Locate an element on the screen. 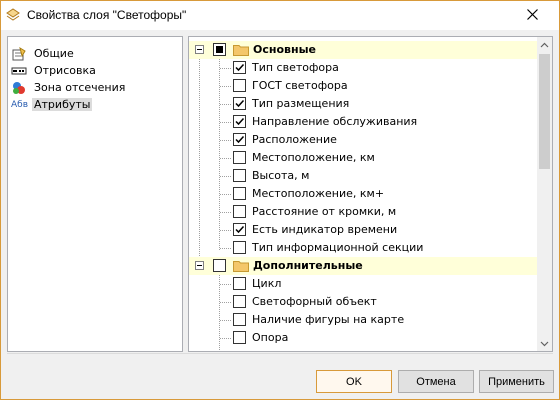 This screenshot has height=400, width=560. chevron-down-icon is located at coordinates (544, 343).